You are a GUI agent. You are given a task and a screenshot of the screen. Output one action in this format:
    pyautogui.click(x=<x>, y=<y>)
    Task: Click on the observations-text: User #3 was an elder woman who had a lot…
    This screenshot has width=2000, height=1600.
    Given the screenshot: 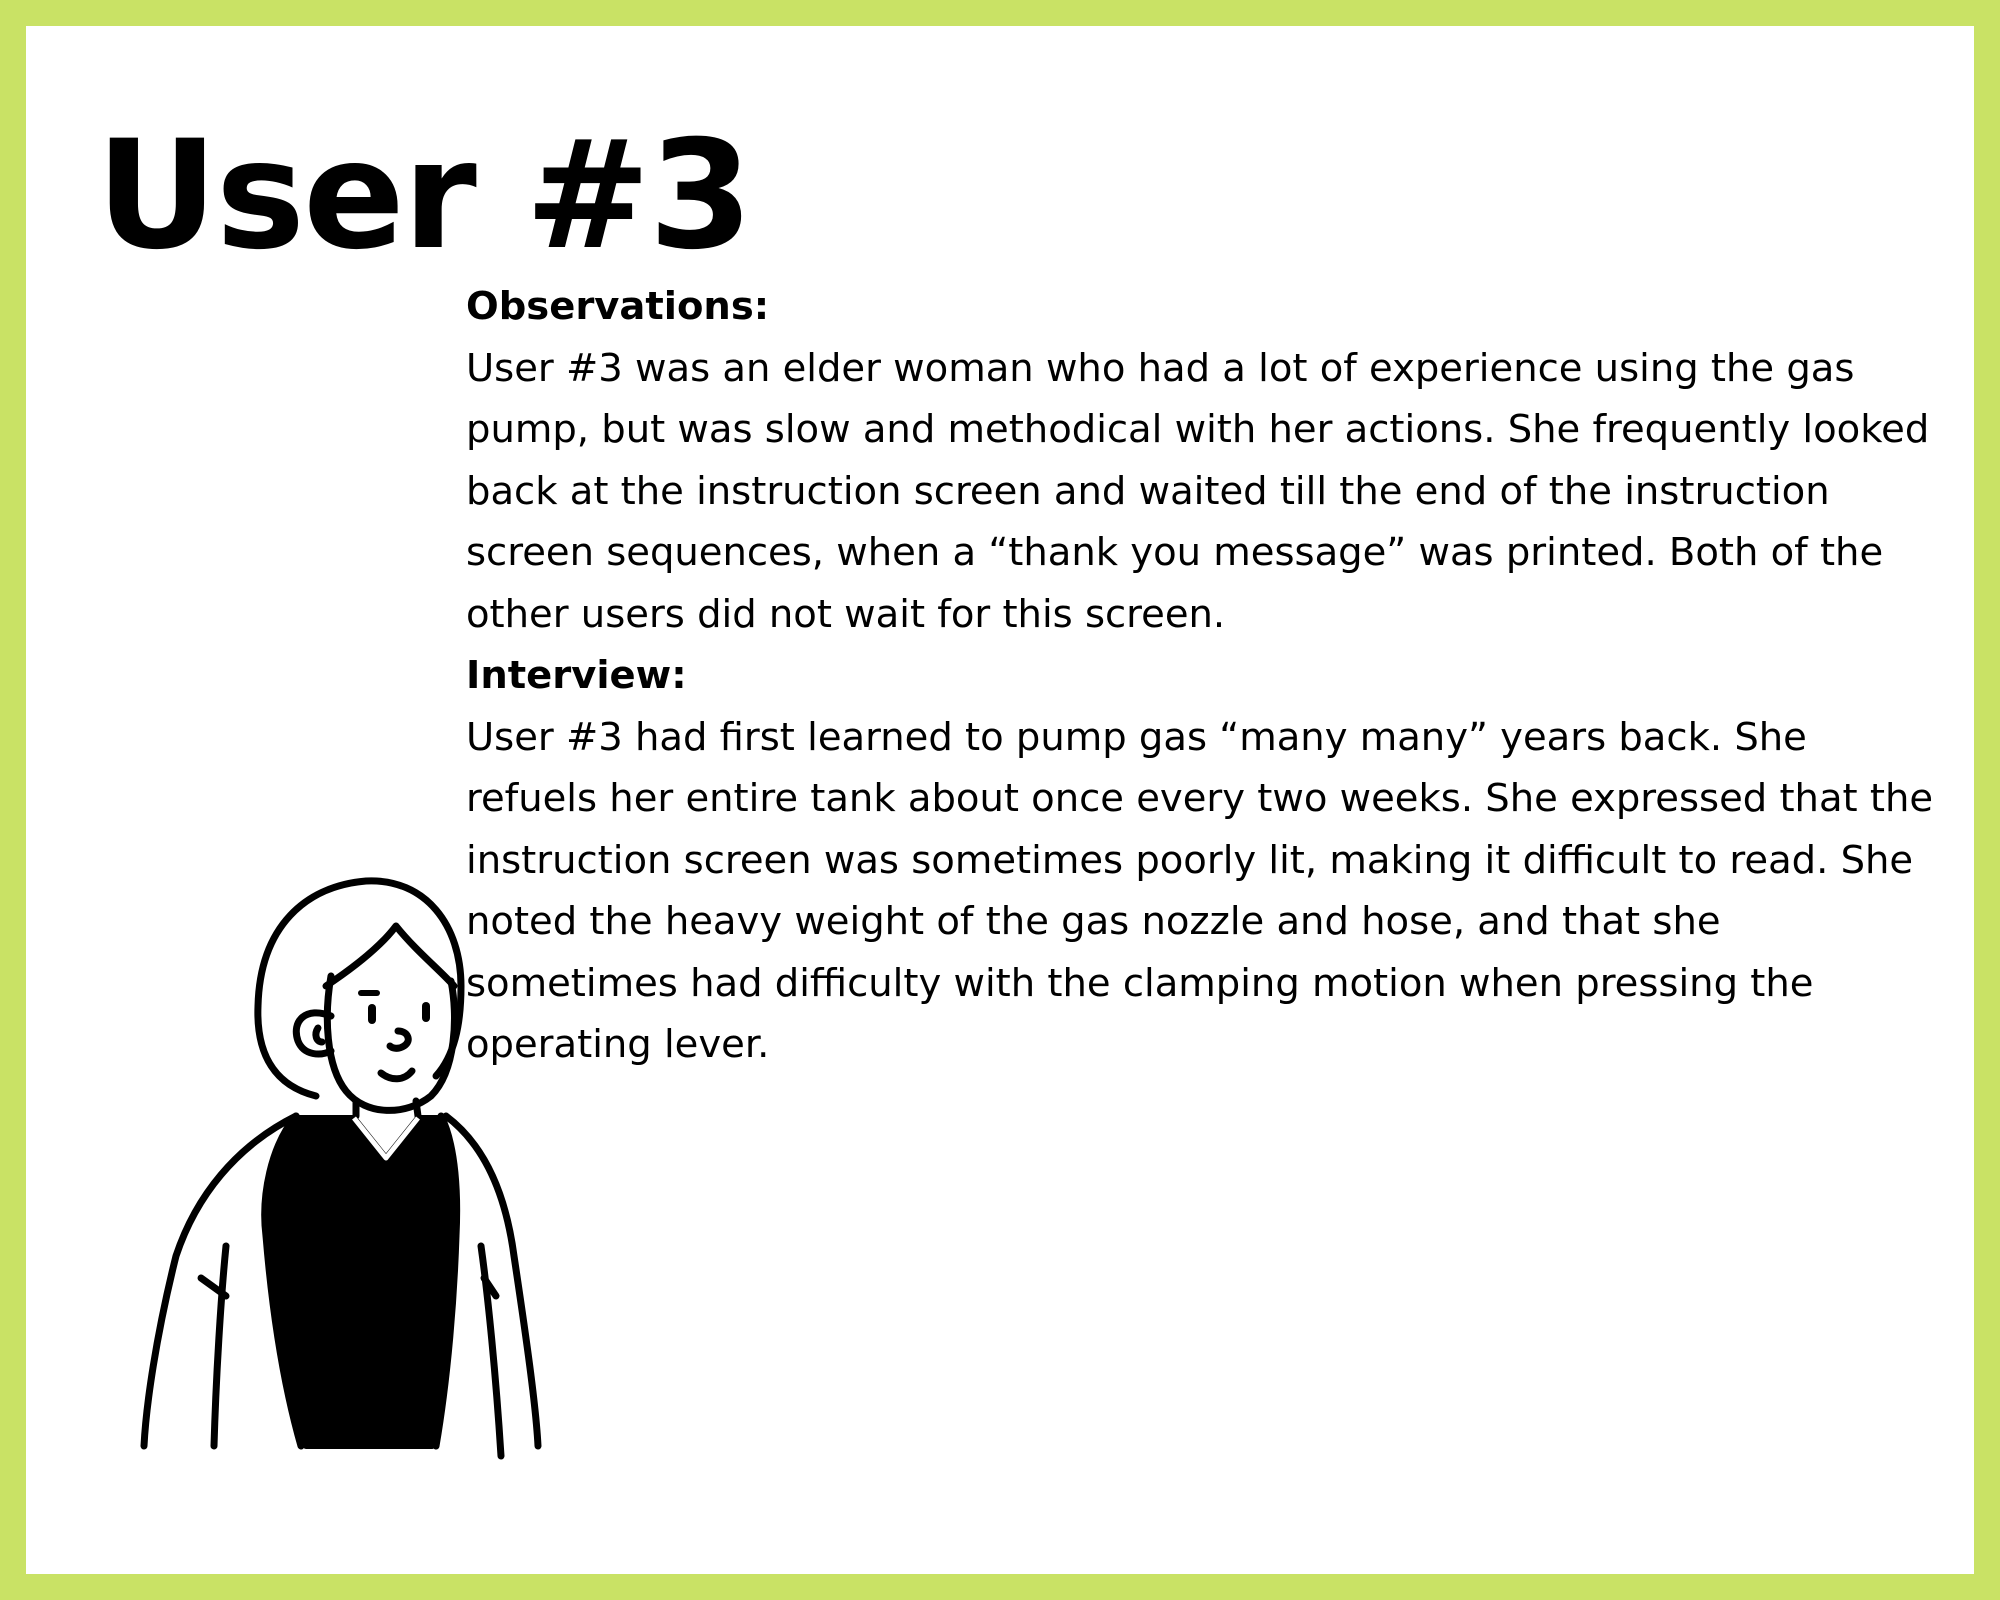 What is the action you would take?
    pyautogui.click(x=1198, y=491)
    